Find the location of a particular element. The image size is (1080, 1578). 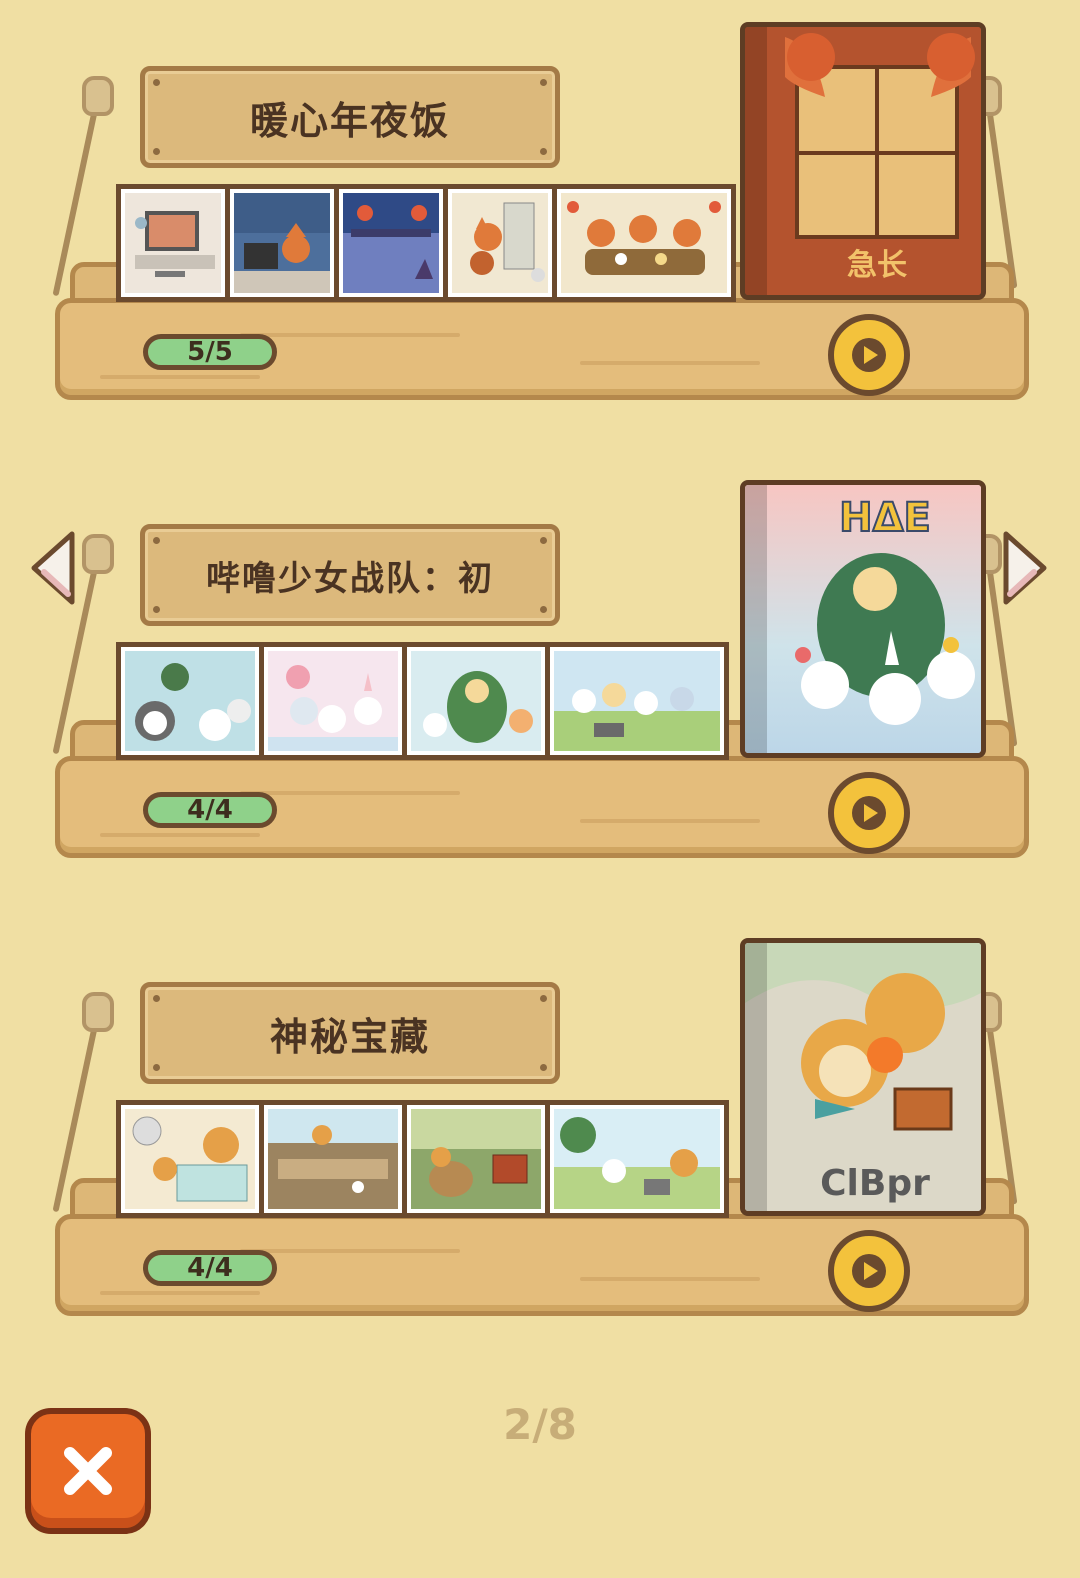

prev-page-button is located at coordinates (52, 568).